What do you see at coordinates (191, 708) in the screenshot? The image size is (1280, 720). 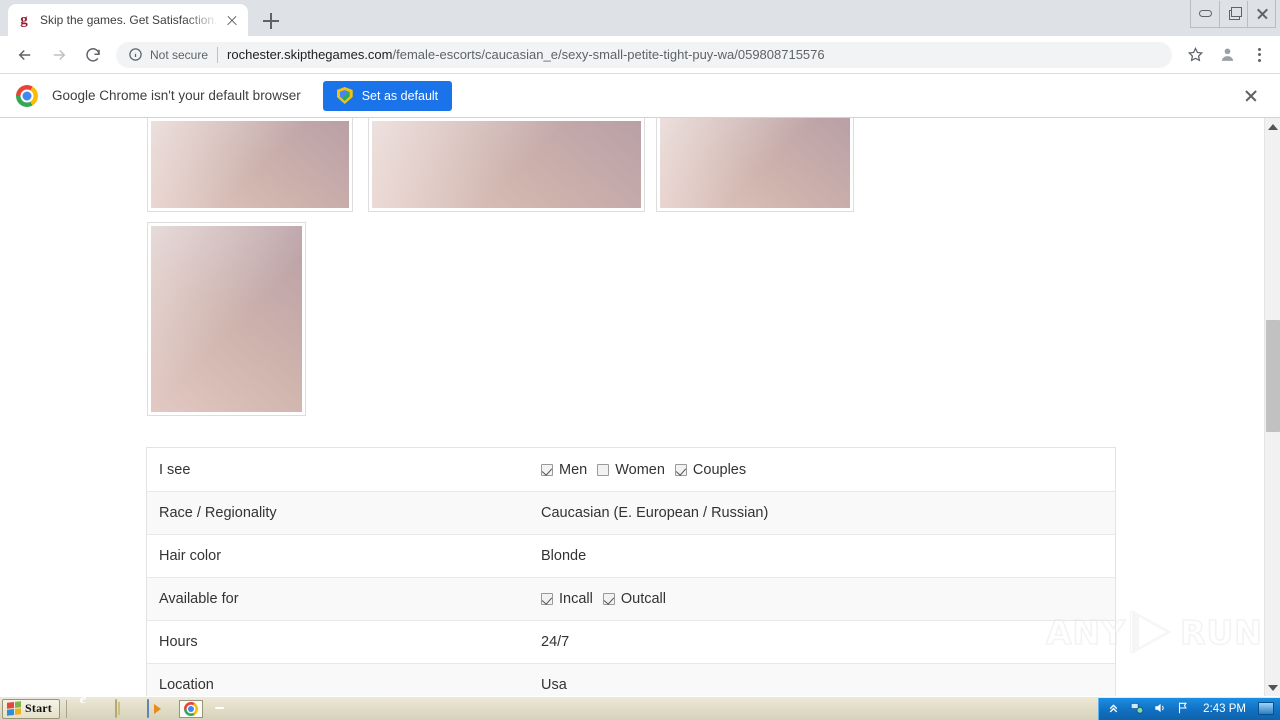 I see `chrome-icon` at bounding box center [191, 708].